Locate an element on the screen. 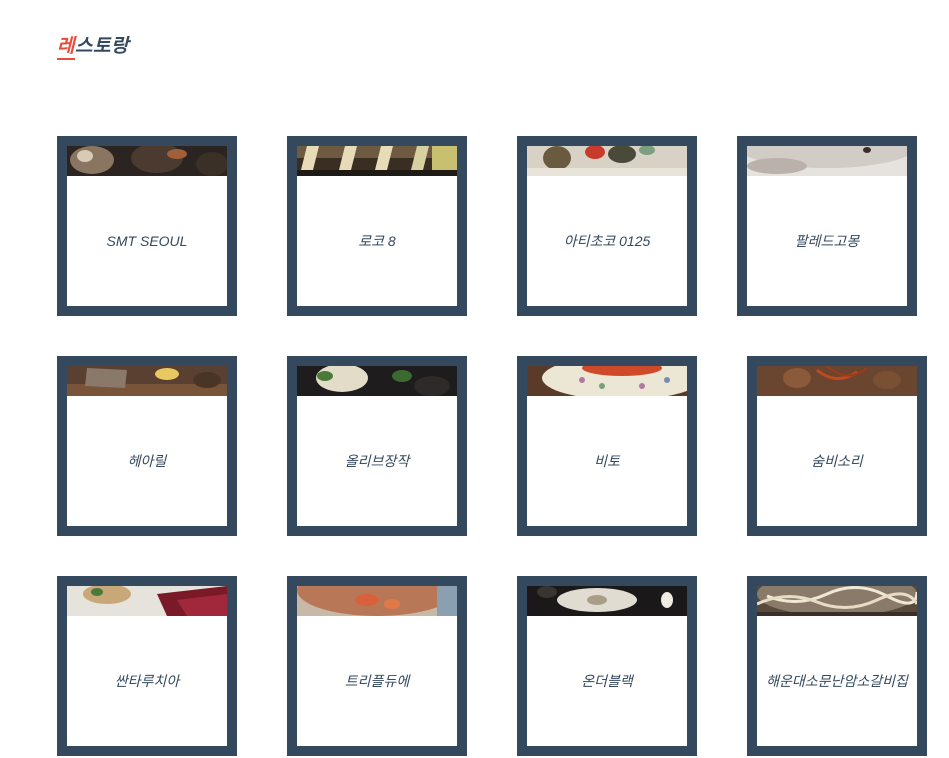 The width and height of the screenshot is (949, 758). restaurant-name: 비토 is located at coordinates (607, 461).